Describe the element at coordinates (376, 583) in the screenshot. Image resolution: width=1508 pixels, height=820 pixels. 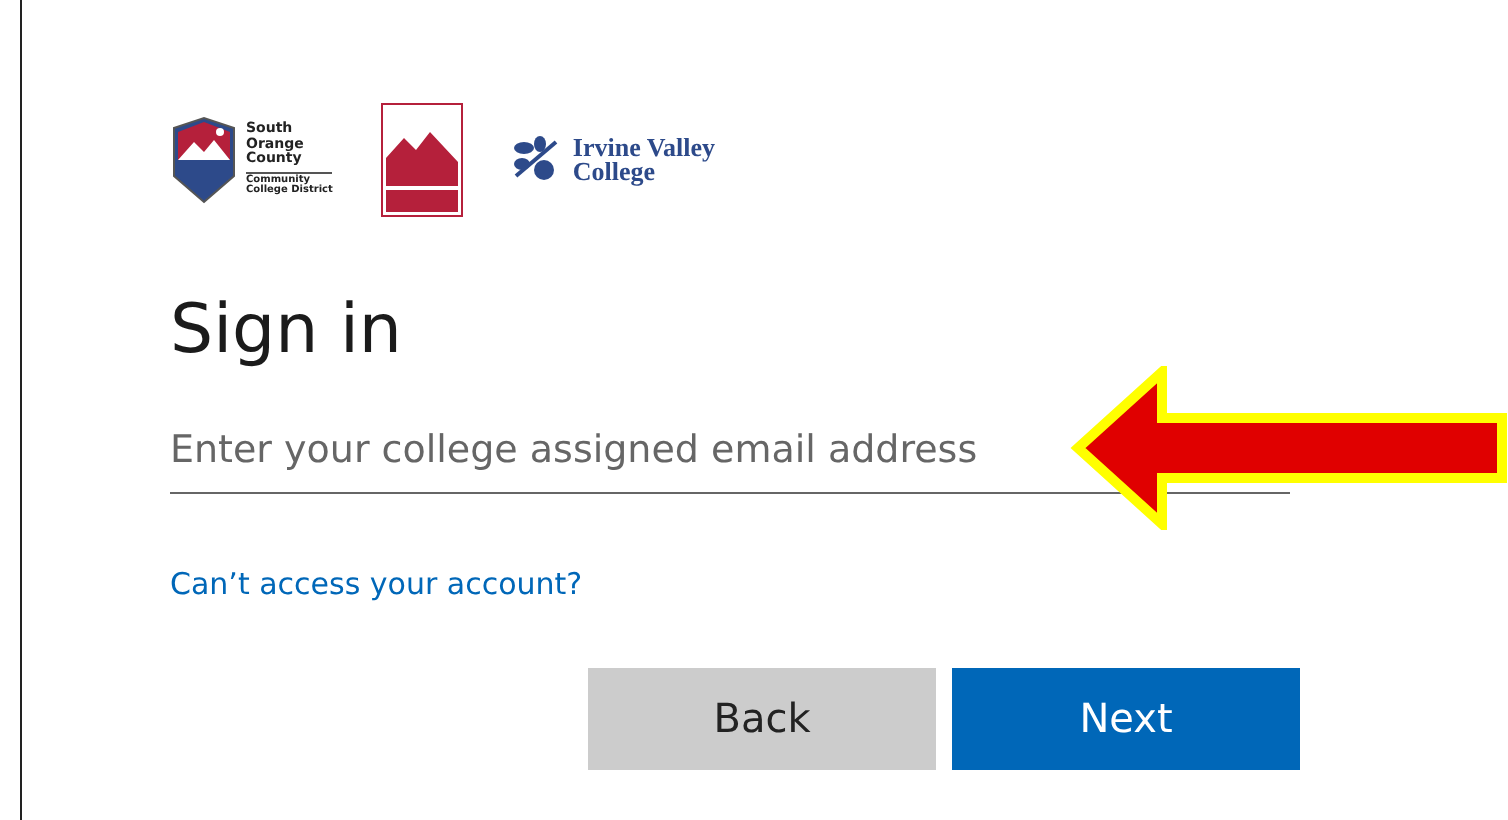
I see `account-help-link: Can’t access your account?` at that location.